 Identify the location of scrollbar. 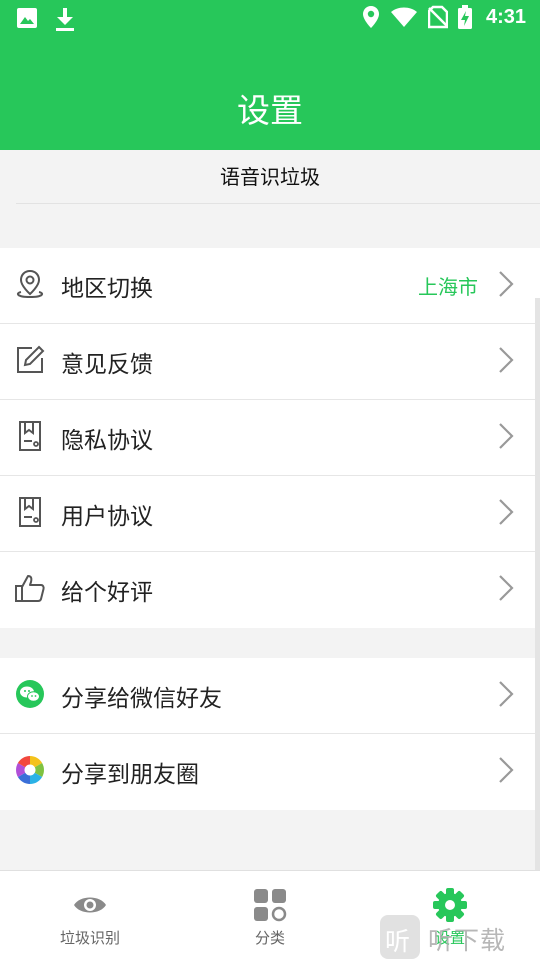
(537, 584).